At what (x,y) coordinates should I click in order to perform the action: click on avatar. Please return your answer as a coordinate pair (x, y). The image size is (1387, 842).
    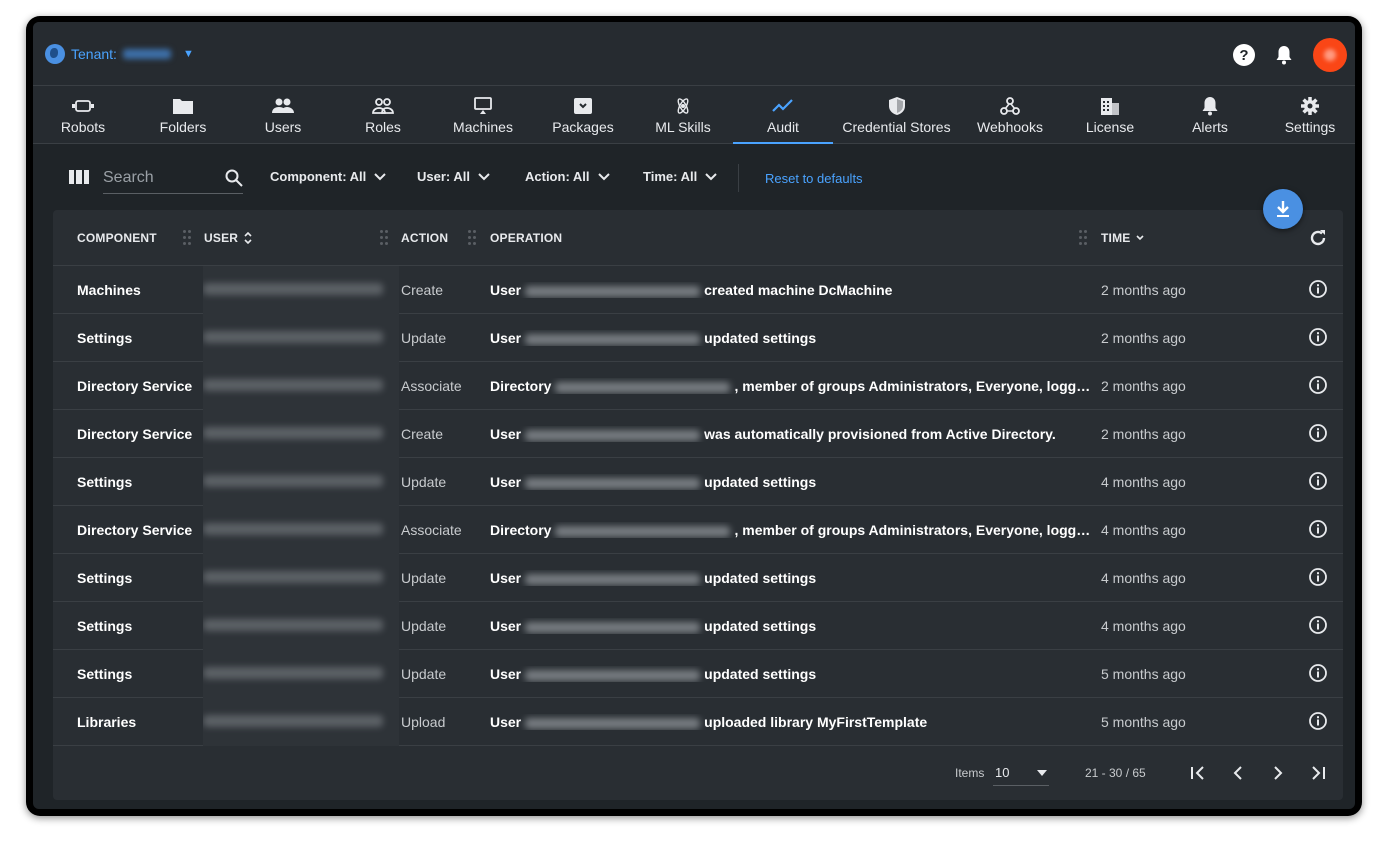
    Looking at the image, I should click on (1330, 55).